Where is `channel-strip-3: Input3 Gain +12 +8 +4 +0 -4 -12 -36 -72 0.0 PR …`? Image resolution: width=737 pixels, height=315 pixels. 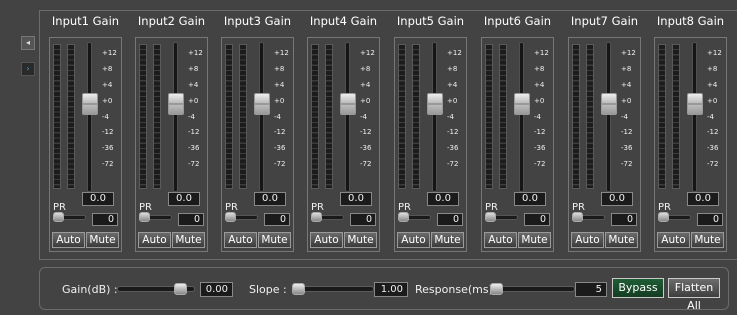
channel-strip-3: Input3 Gain +12 +8 +4 +0 -4 -12 -36 -72 0.0 PR … is located at coordinates (257, 132).